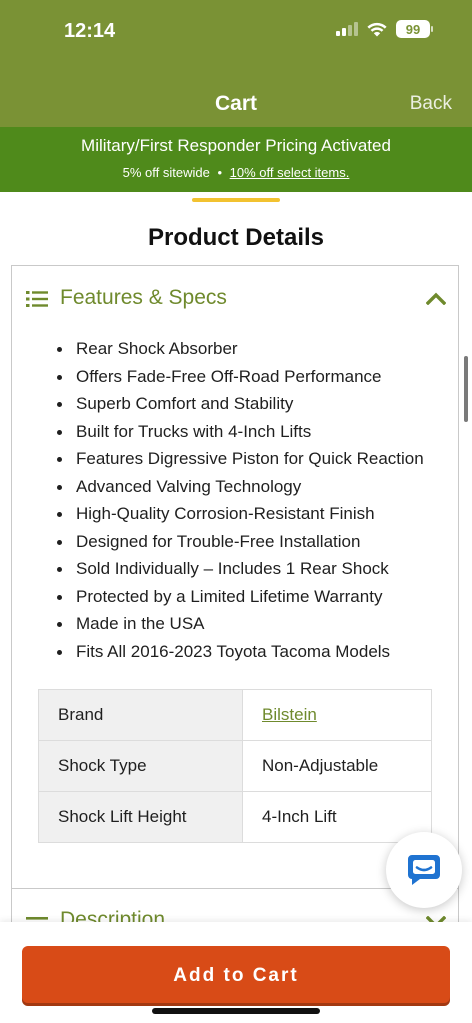  Describe the element at coordinates (347, 29) in the screenshot. I see `cellular-signal-icon` at that location.